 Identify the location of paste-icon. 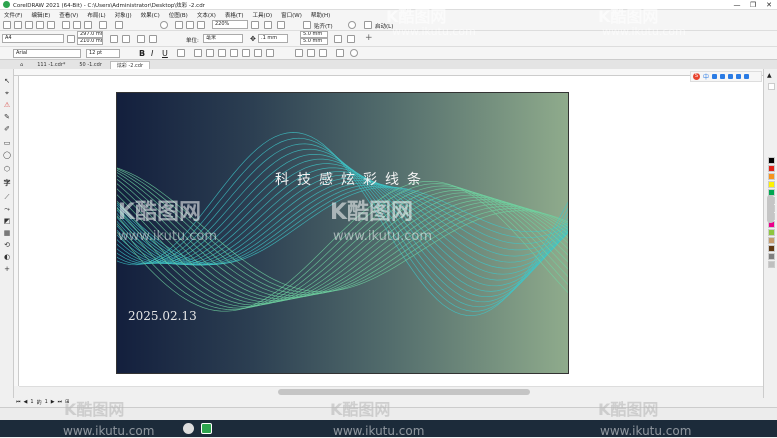
(88, 25).